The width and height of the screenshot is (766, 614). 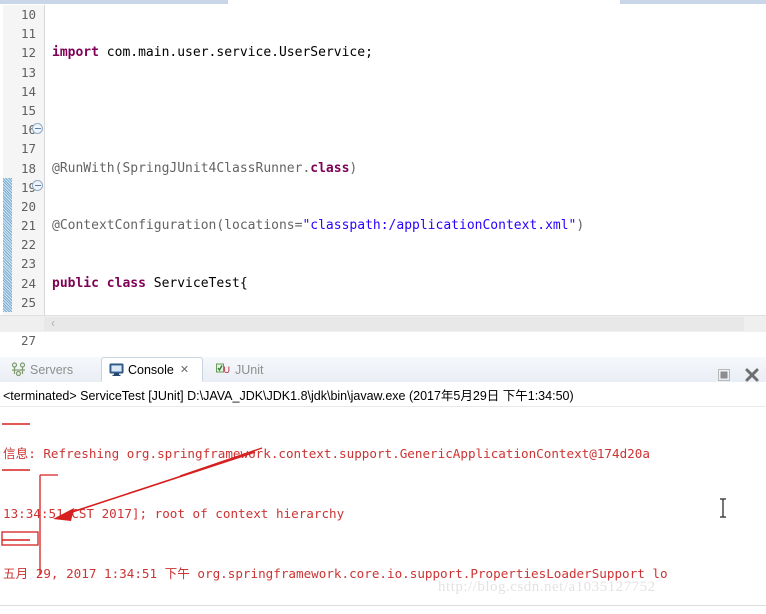 I want to click on tab-junit: U JUnit, so click(x=248, y=369).